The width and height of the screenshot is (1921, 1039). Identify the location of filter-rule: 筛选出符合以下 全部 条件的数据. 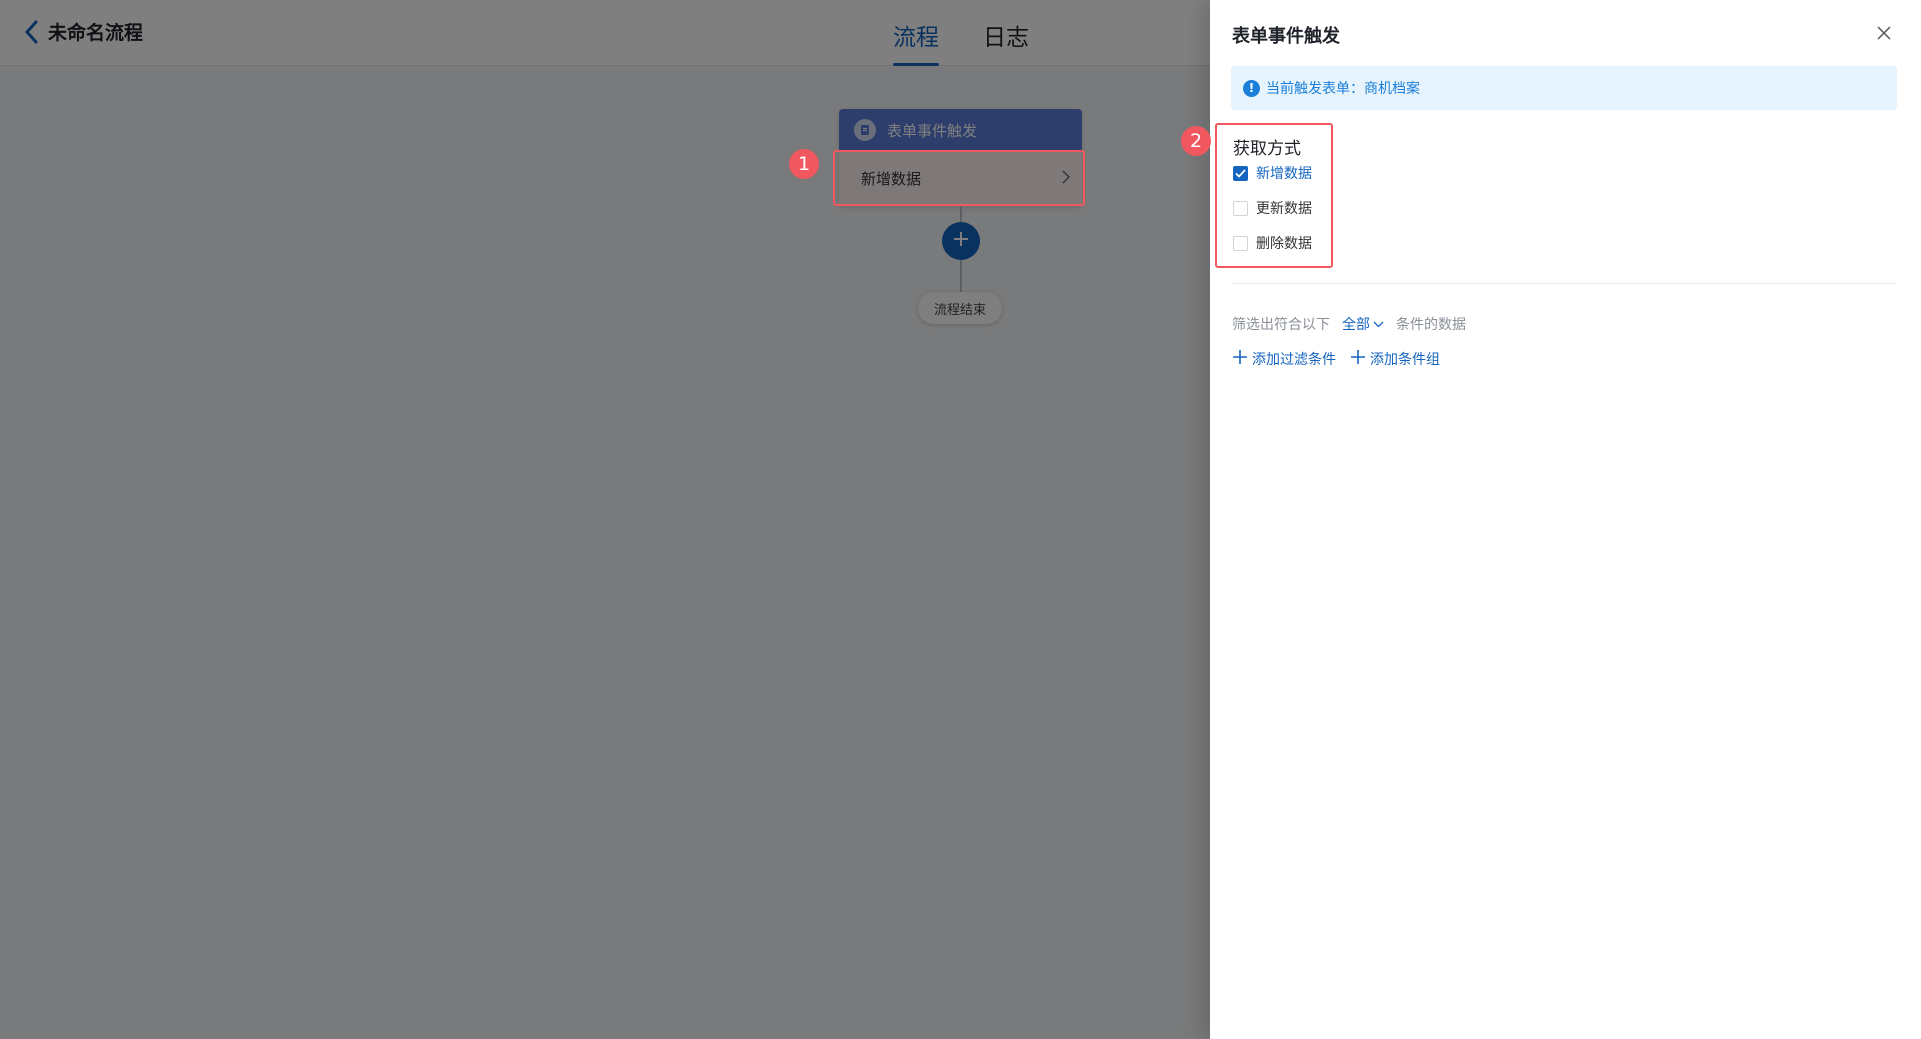
(1349, 324).